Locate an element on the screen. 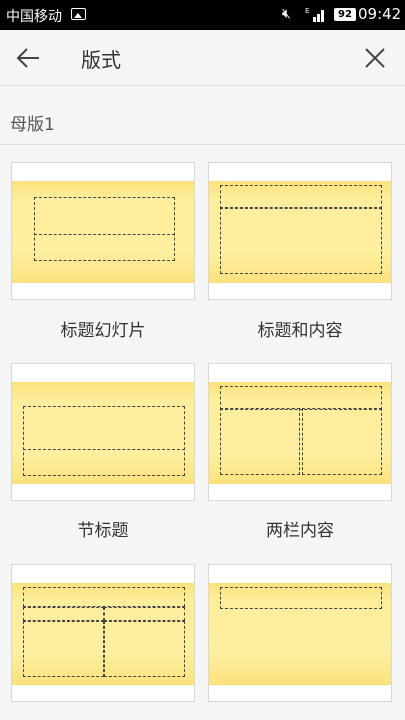 Image resolution: width=405 pixels, height=720 pixels. placeholder-content is located at coordinates (301, 240).